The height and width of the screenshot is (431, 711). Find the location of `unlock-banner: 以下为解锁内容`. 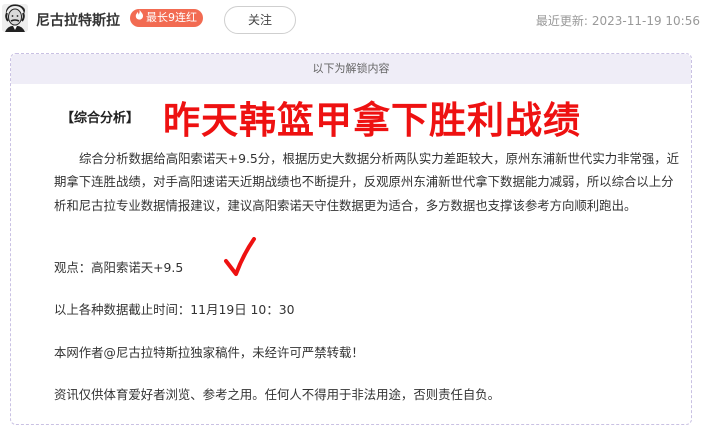

unlock-banner: 以下为解锁内容 is located at coordinates (351, 69).